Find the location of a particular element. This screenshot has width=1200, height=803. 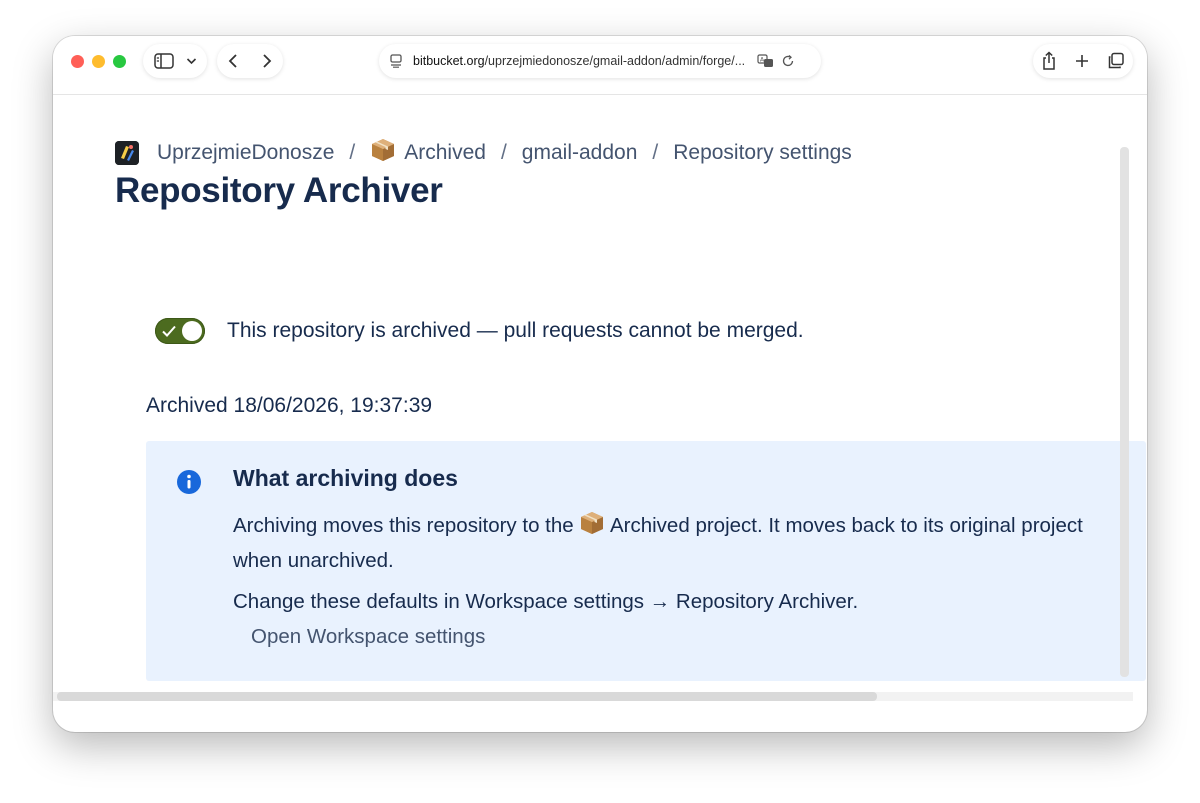

chevron-down-icon is located at coordinates (191, 61).